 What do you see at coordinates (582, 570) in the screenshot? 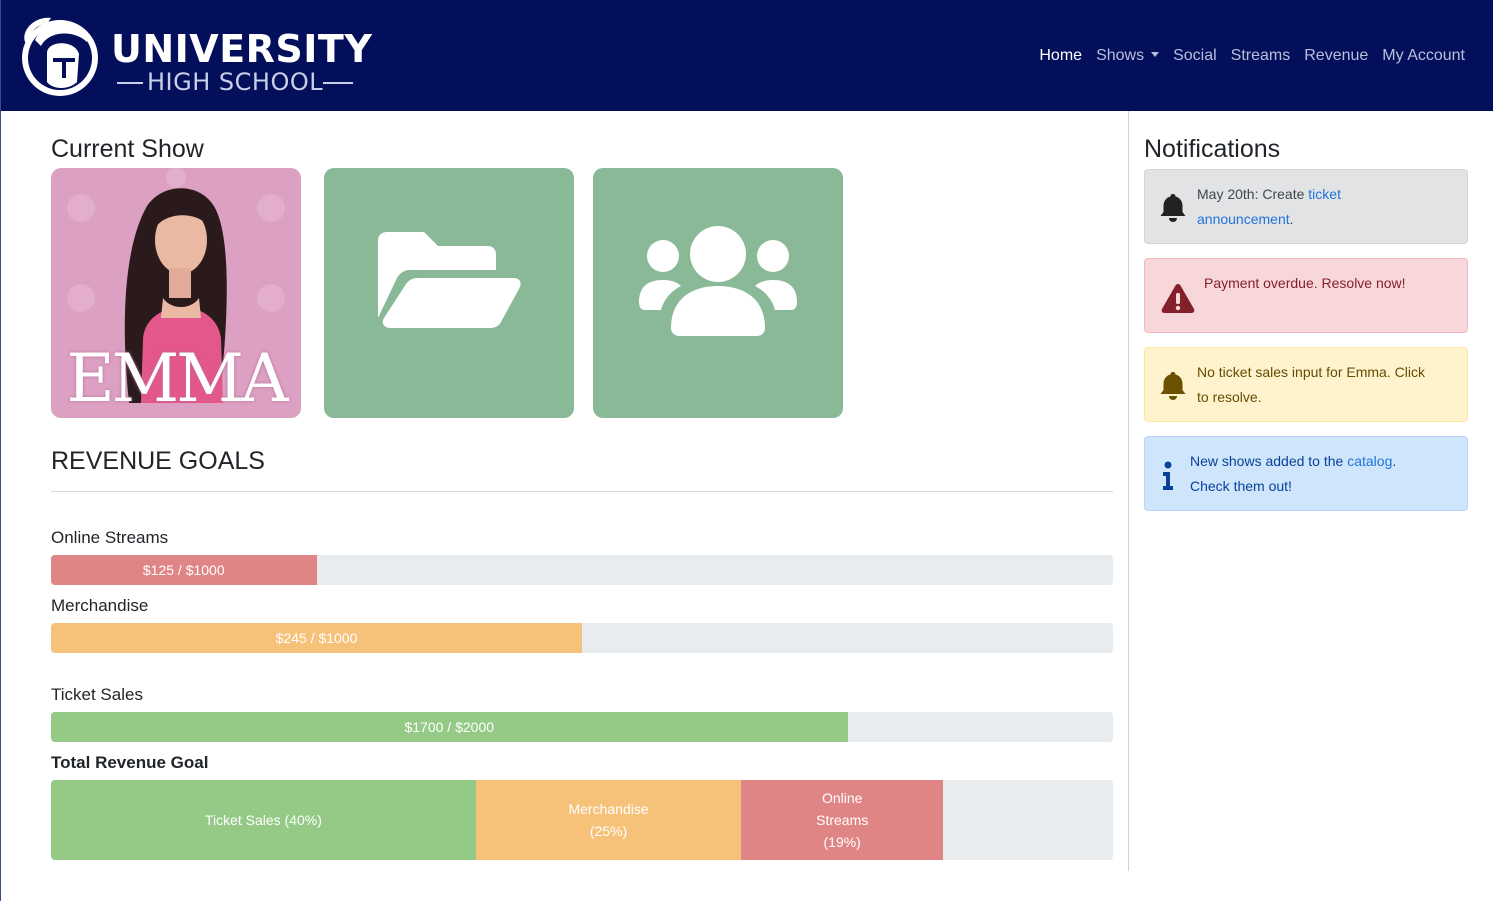
I see `online-streams-progress: $125 / $1000` at bounding box center [582, 570].